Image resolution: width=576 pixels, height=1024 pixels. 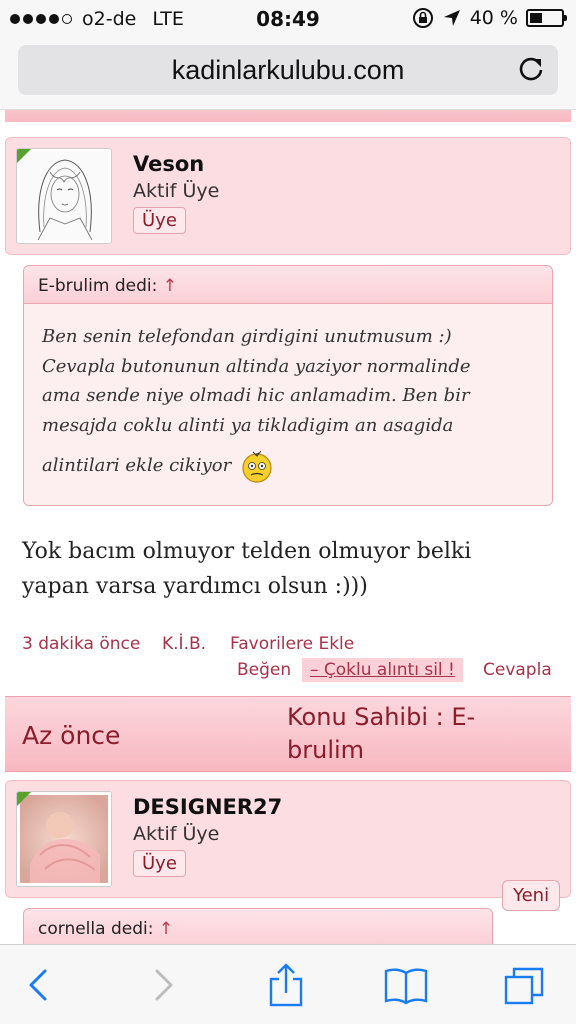 What do you see at coordinates (493, 18) in the screenshot?
I see `battery-percent: 40 %` at bounding box center [493, 18].